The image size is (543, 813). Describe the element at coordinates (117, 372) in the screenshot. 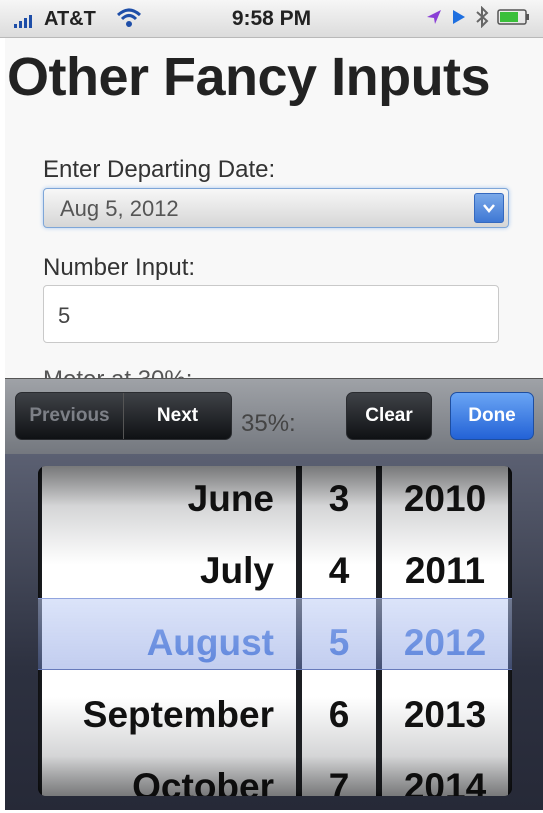

I see `meter-label: Meter at 30%:` at that location.